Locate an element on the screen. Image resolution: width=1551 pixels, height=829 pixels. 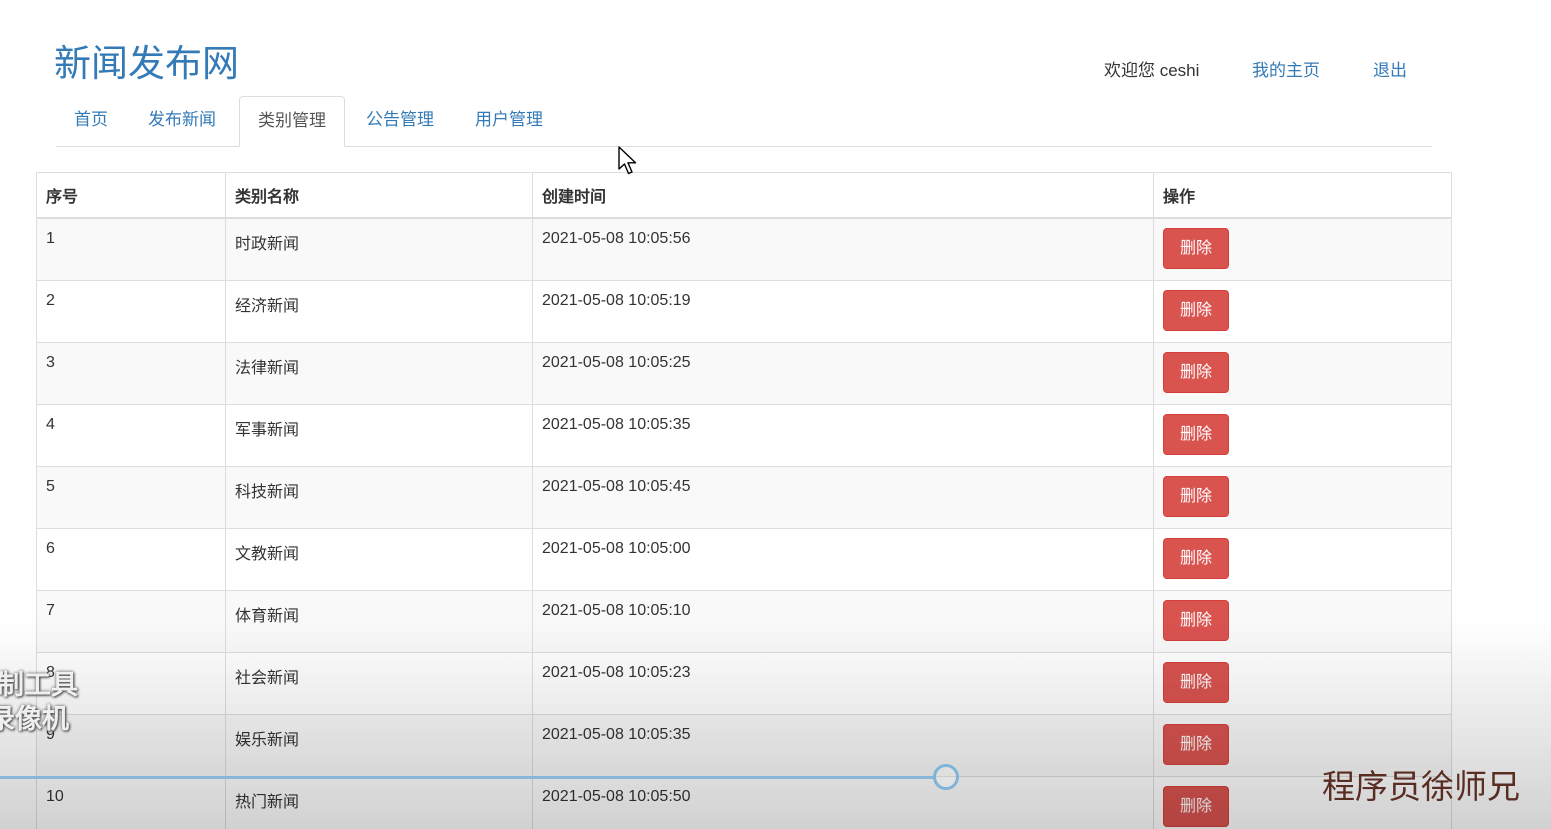
cell-created-time: 2021-05-08 10:05:45 is located at coordinates (843, 497).